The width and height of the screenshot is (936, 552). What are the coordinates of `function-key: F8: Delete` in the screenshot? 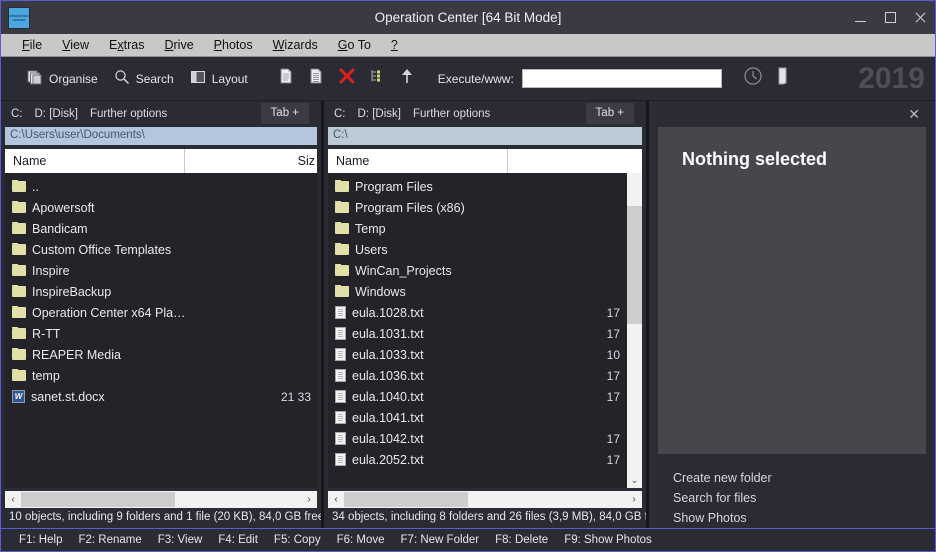 It's located at (521, 540).